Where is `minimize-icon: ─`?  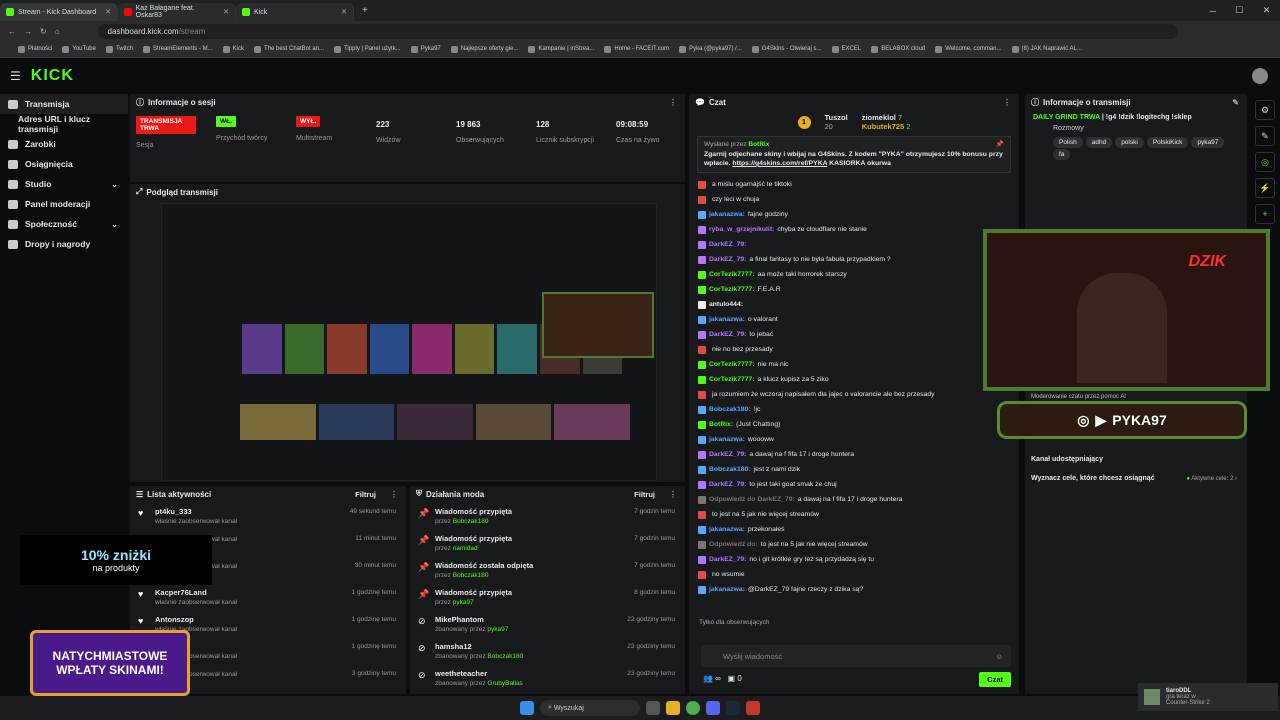
minimize-icon: ─ is located at coordinates (1213, 11).